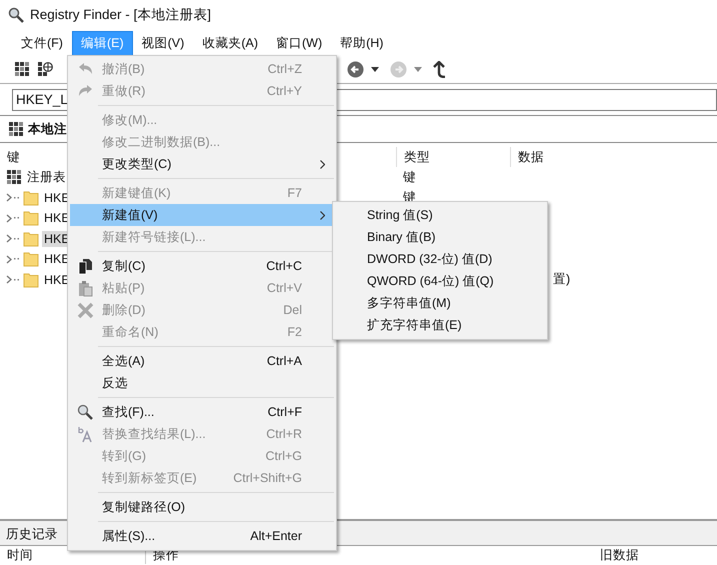  Describe the element at coordinates (299, 43) in the screenshot. I see `menu-item: 窗口(W)` at that location.